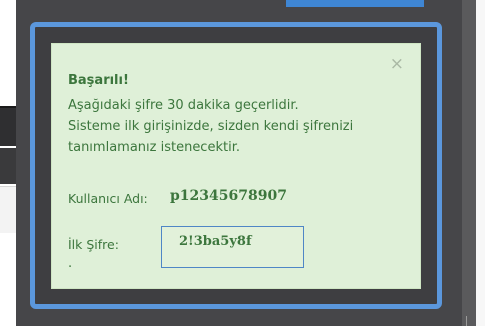  What do you see at coordinates (469, 163) in the screenshot?
I see `modal-overlay-edge` at bounding box center [469, 163].